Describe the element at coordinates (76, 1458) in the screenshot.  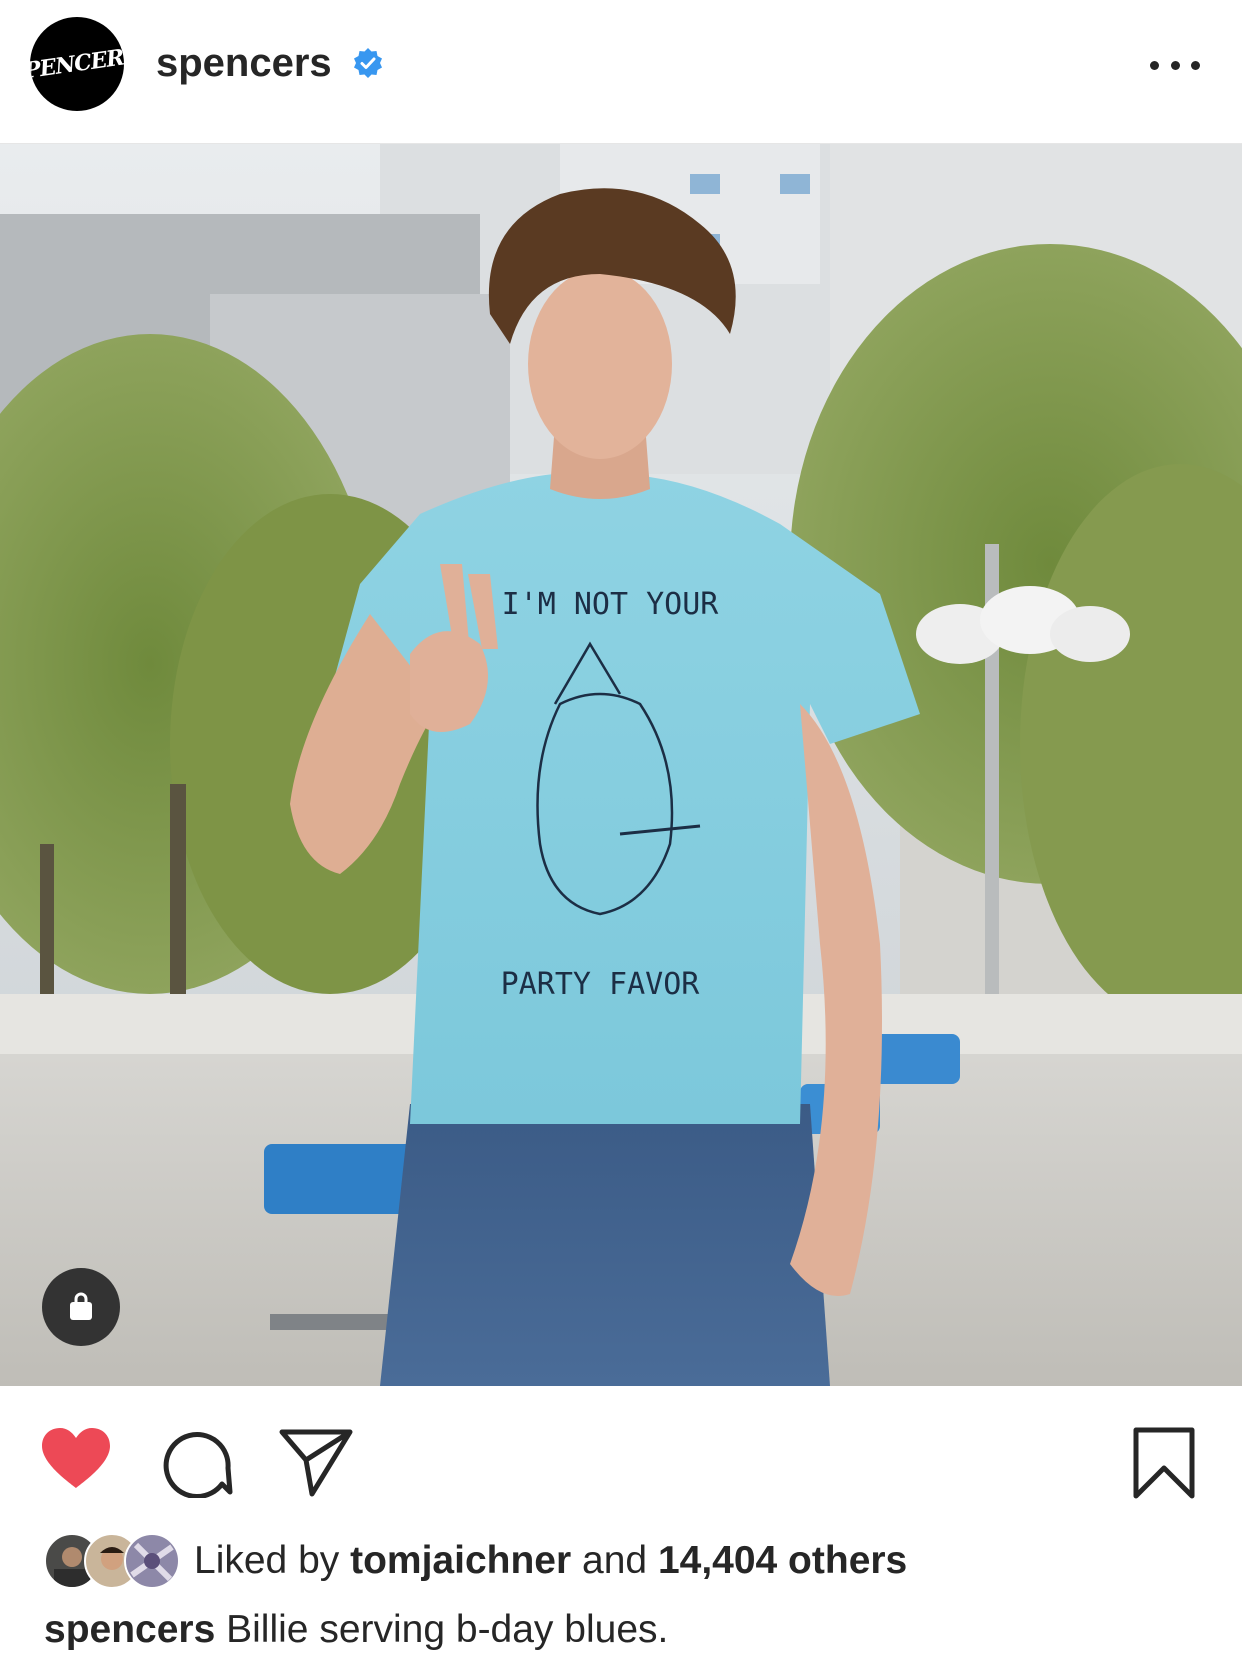
I see `heart-icon` at that location.